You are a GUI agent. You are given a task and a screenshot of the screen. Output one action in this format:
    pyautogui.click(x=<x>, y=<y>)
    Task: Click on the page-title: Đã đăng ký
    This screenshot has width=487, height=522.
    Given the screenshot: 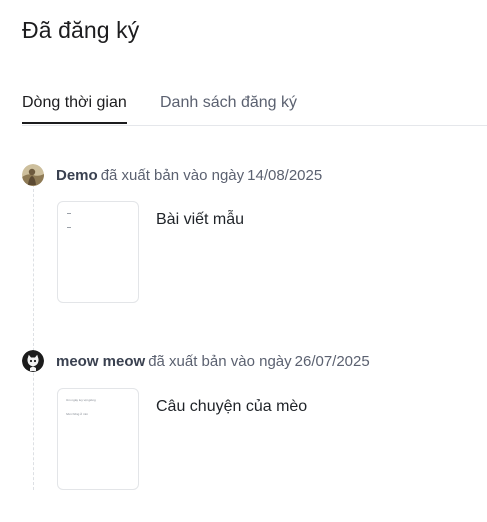 What is the action you would take?
    pyautogui.click(x=81, y=30)
    